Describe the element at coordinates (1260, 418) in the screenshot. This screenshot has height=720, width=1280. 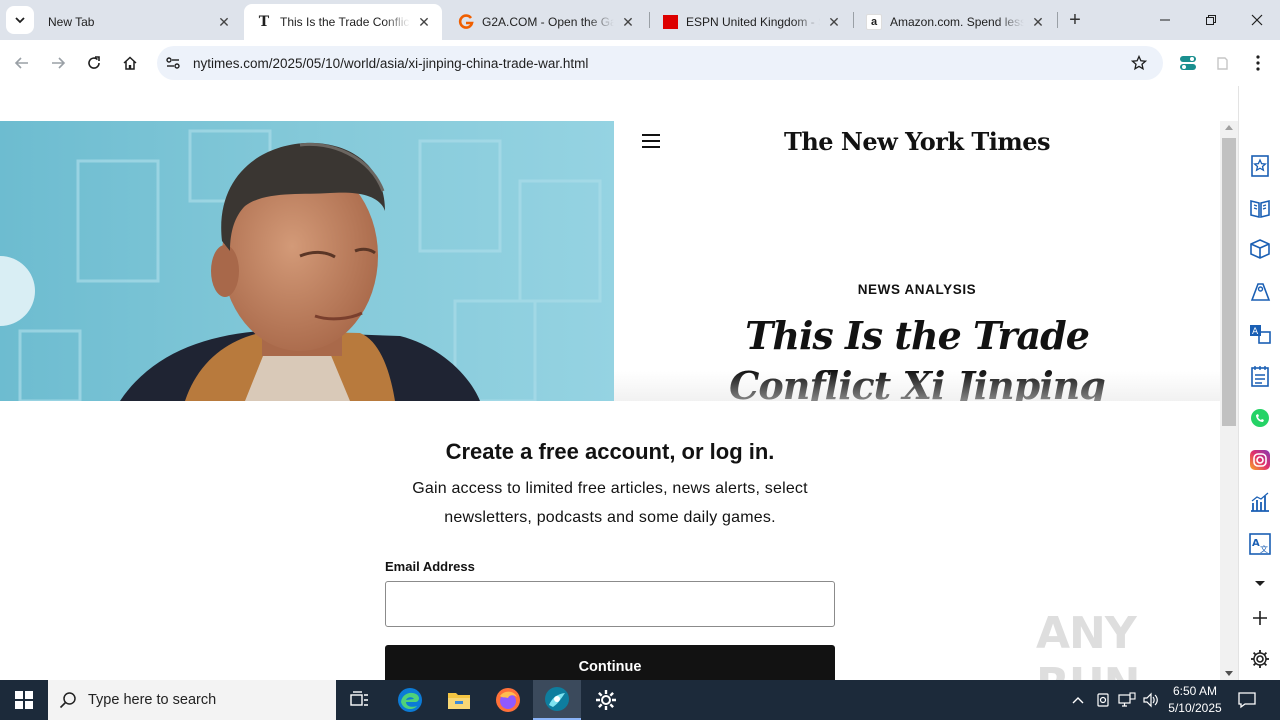
I see `whatsapp-icon` at that location.